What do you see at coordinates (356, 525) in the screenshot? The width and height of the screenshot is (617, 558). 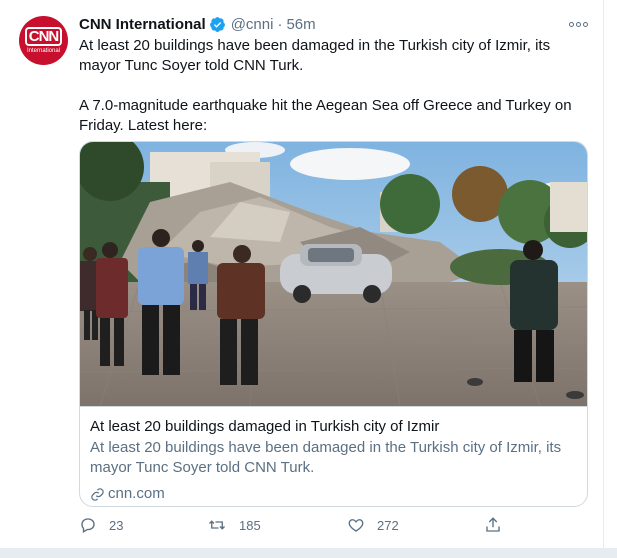 I see `like-icon` at bounding box center [356, 525].